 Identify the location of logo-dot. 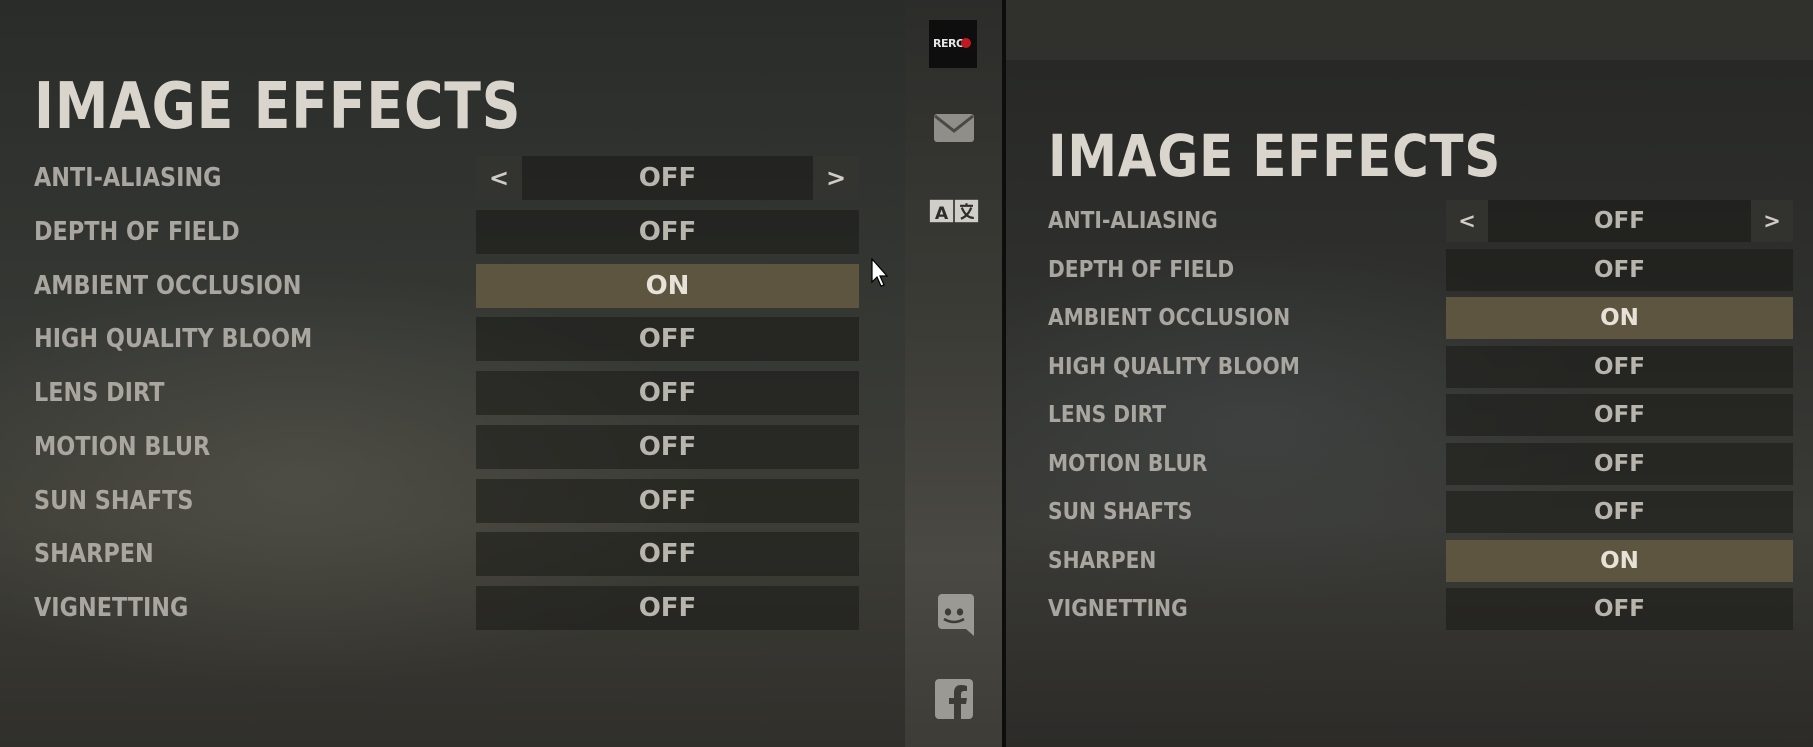
(966, 43).